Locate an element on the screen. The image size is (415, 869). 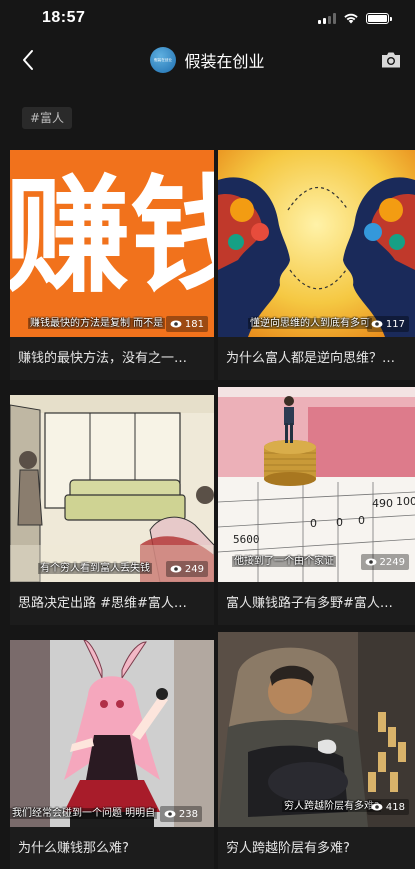
table-value: 490 is located at coordinates (382, 503).